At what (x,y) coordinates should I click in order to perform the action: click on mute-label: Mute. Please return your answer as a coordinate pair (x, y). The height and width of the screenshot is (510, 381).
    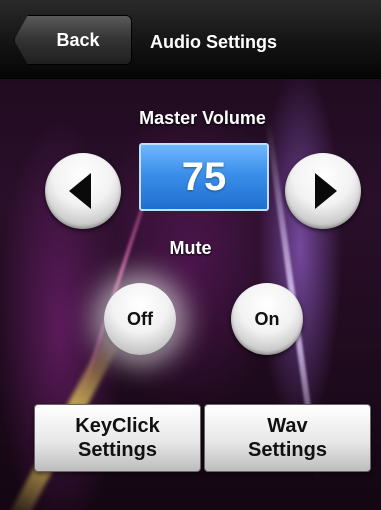
    Looking at the image, I should click on (190, 248).